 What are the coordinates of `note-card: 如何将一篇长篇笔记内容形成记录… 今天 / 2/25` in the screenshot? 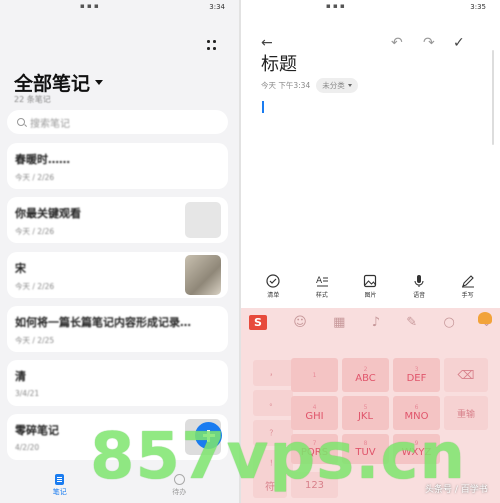 It's located at (117, 329).